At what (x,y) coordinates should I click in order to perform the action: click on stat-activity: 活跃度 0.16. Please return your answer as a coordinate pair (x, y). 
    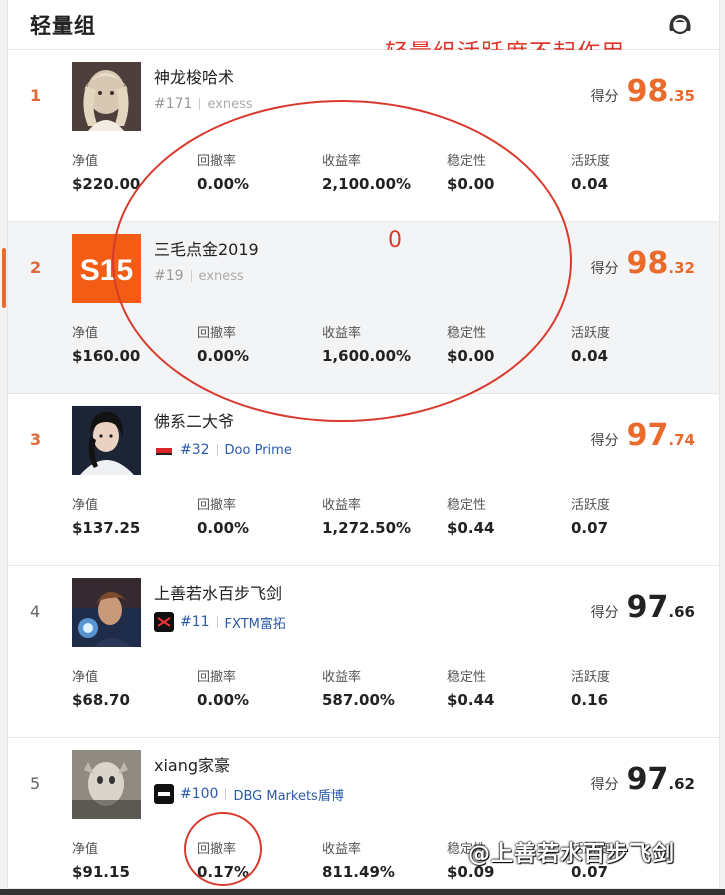
    Looking at the image, I should click on (590, 687).